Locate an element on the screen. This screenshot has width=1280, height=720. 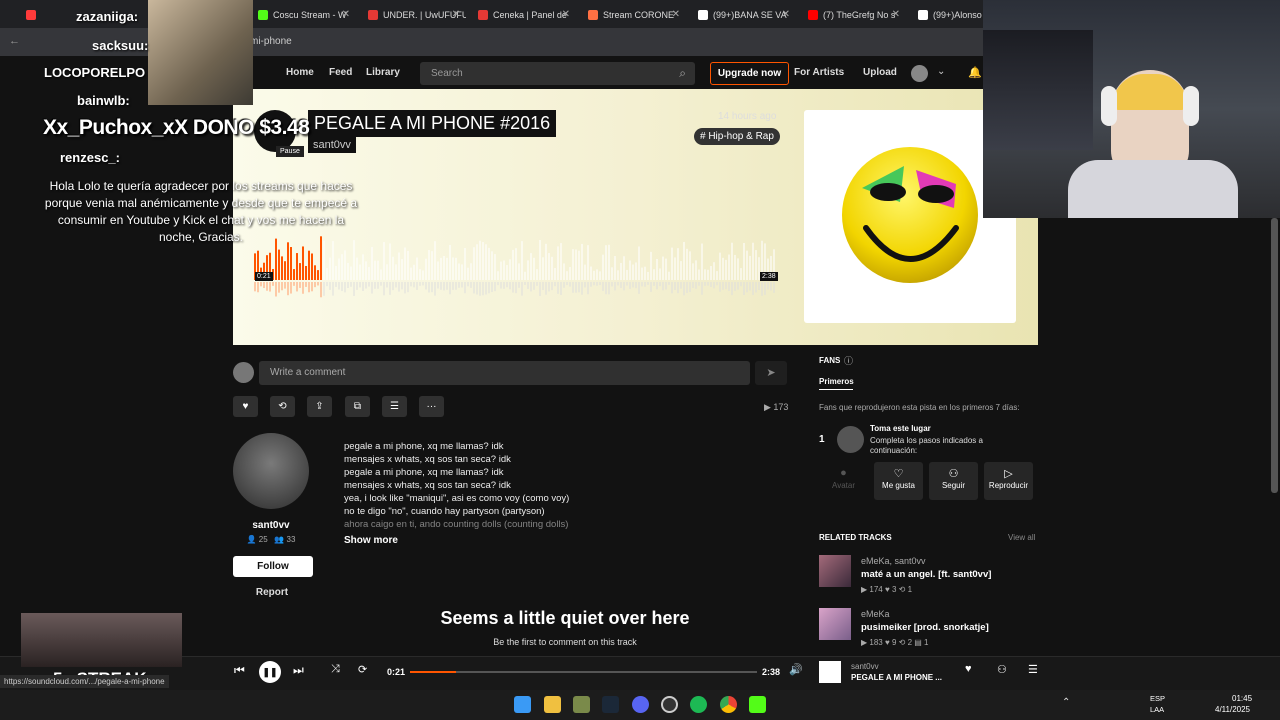
windows-start-icon is located at coordinates (522, 704).